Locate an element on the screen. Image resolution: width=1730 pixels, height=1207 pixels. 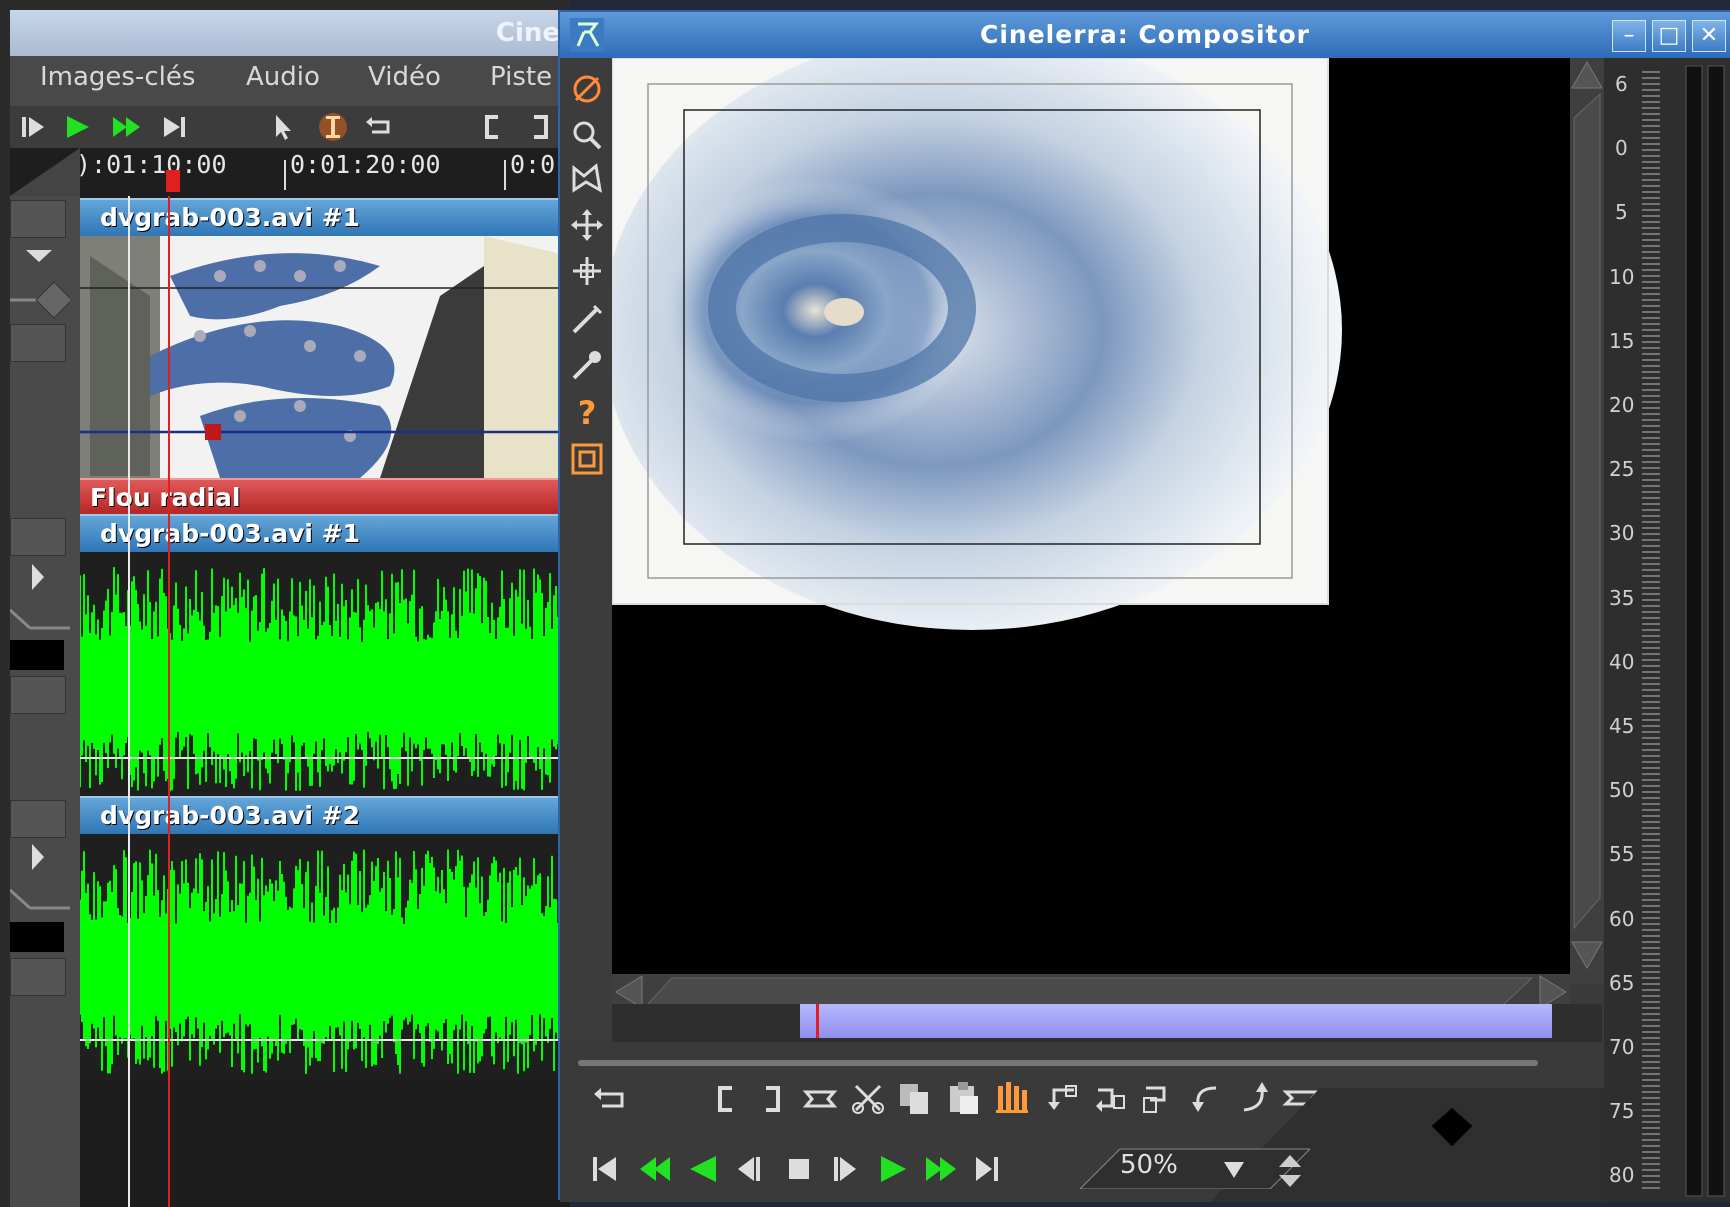
effect-label: Flou radial is located at coordinates (165, 497).